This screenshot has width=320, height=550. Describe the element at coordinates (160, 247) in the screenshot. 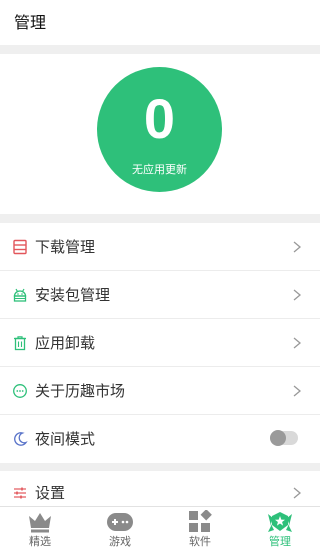

I see `menu-item-download-manager: 下载管理` at that location.